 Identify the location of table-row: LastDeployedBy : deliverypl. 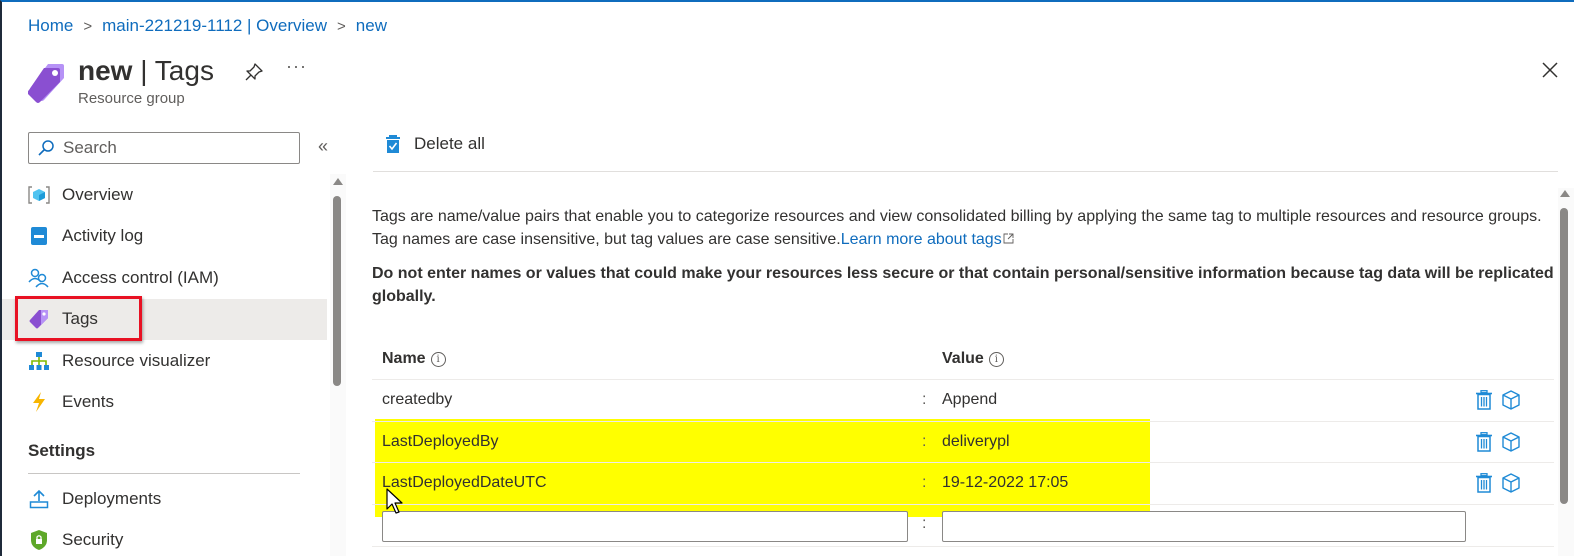
(963, 442).